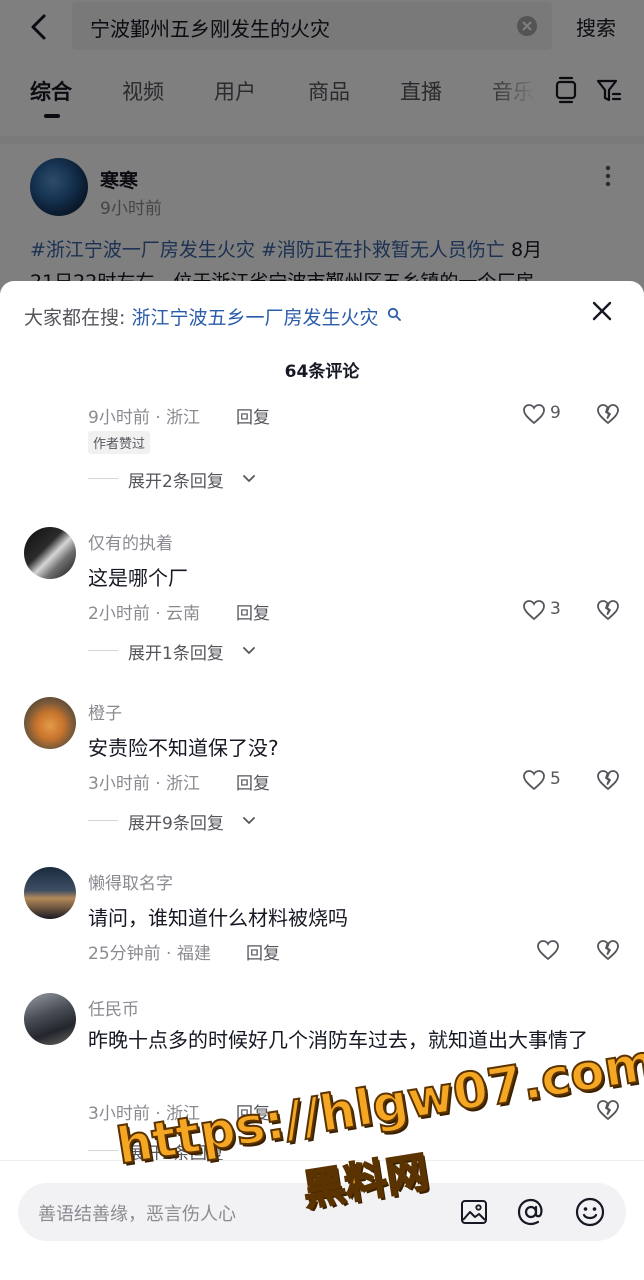 The width and height of the screenshot is (644, 1280). I want to click on hot-search: 大家都在搜: 浙江宁波五乡一厂房发生火灾, so click(212, 316).